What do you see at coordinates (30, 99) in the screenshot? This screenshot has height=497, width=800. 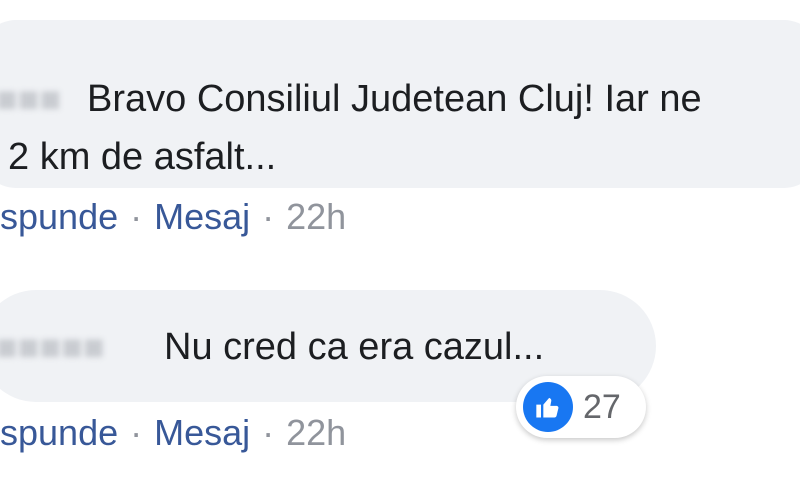 I see `author-name-redacted: ■■■` at bounding box center [30, 99].